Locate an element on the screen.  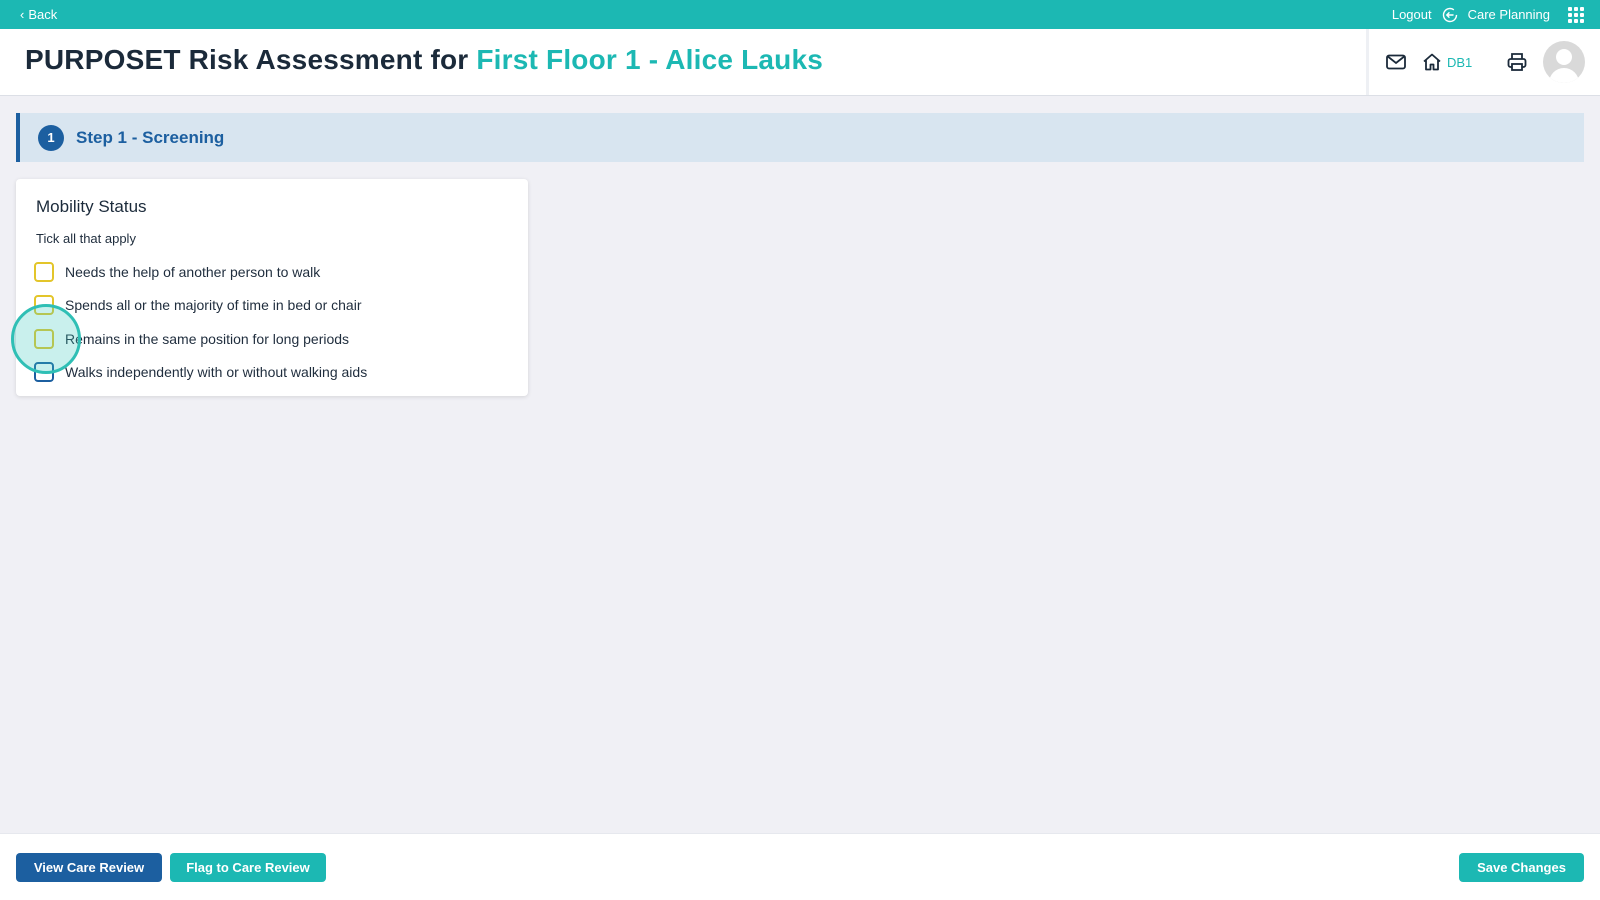
page-title-resident: First Floor 1 - Alice Lauks is located at coordinates (650, 59).